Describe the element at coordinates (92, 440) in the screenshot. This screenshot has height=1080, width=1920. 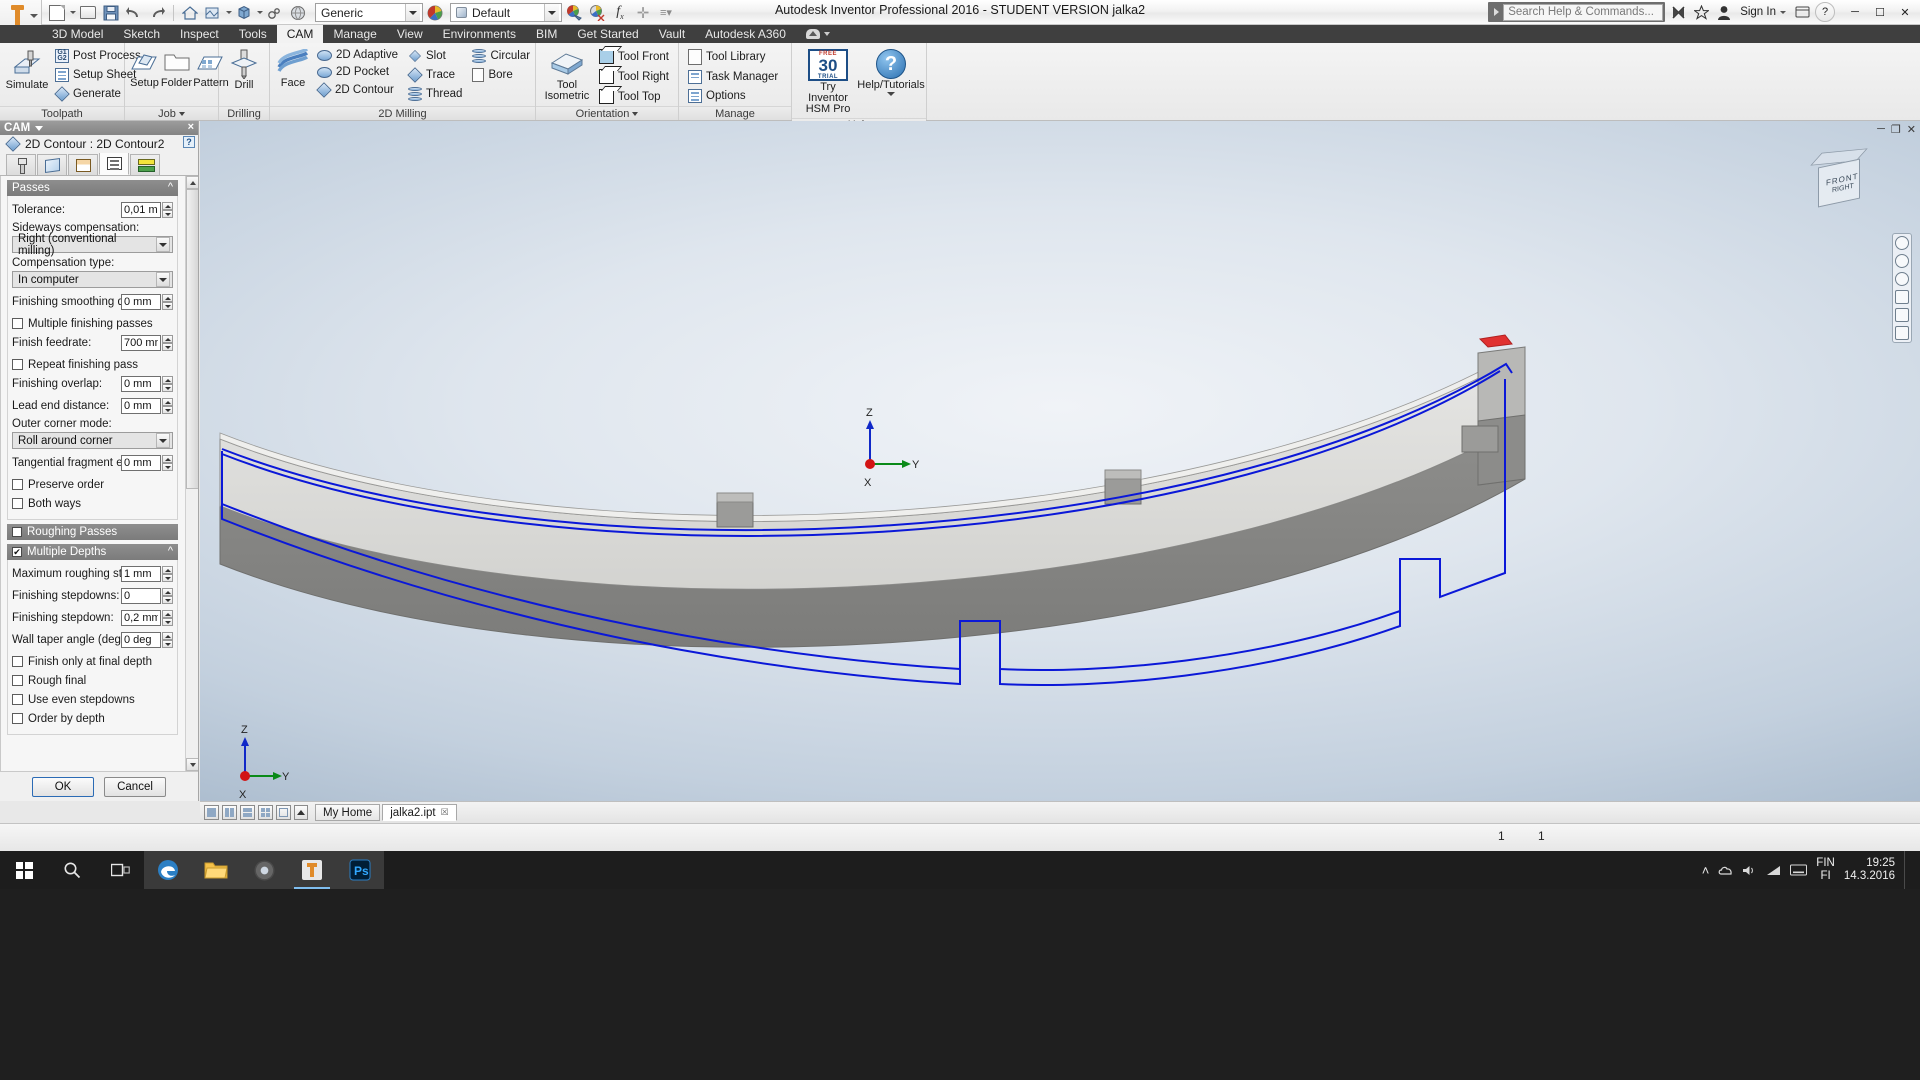
I see `combo-outer-corner-mode: Roll around corner` at that location.